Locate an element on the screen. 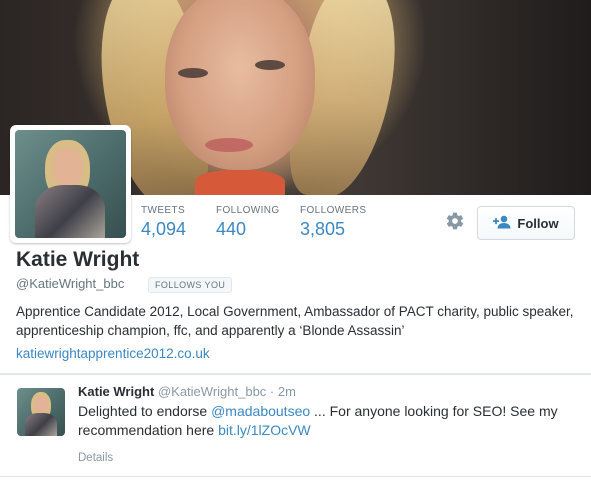  follow-button-label: Follow is located at coordinates (538, 223).